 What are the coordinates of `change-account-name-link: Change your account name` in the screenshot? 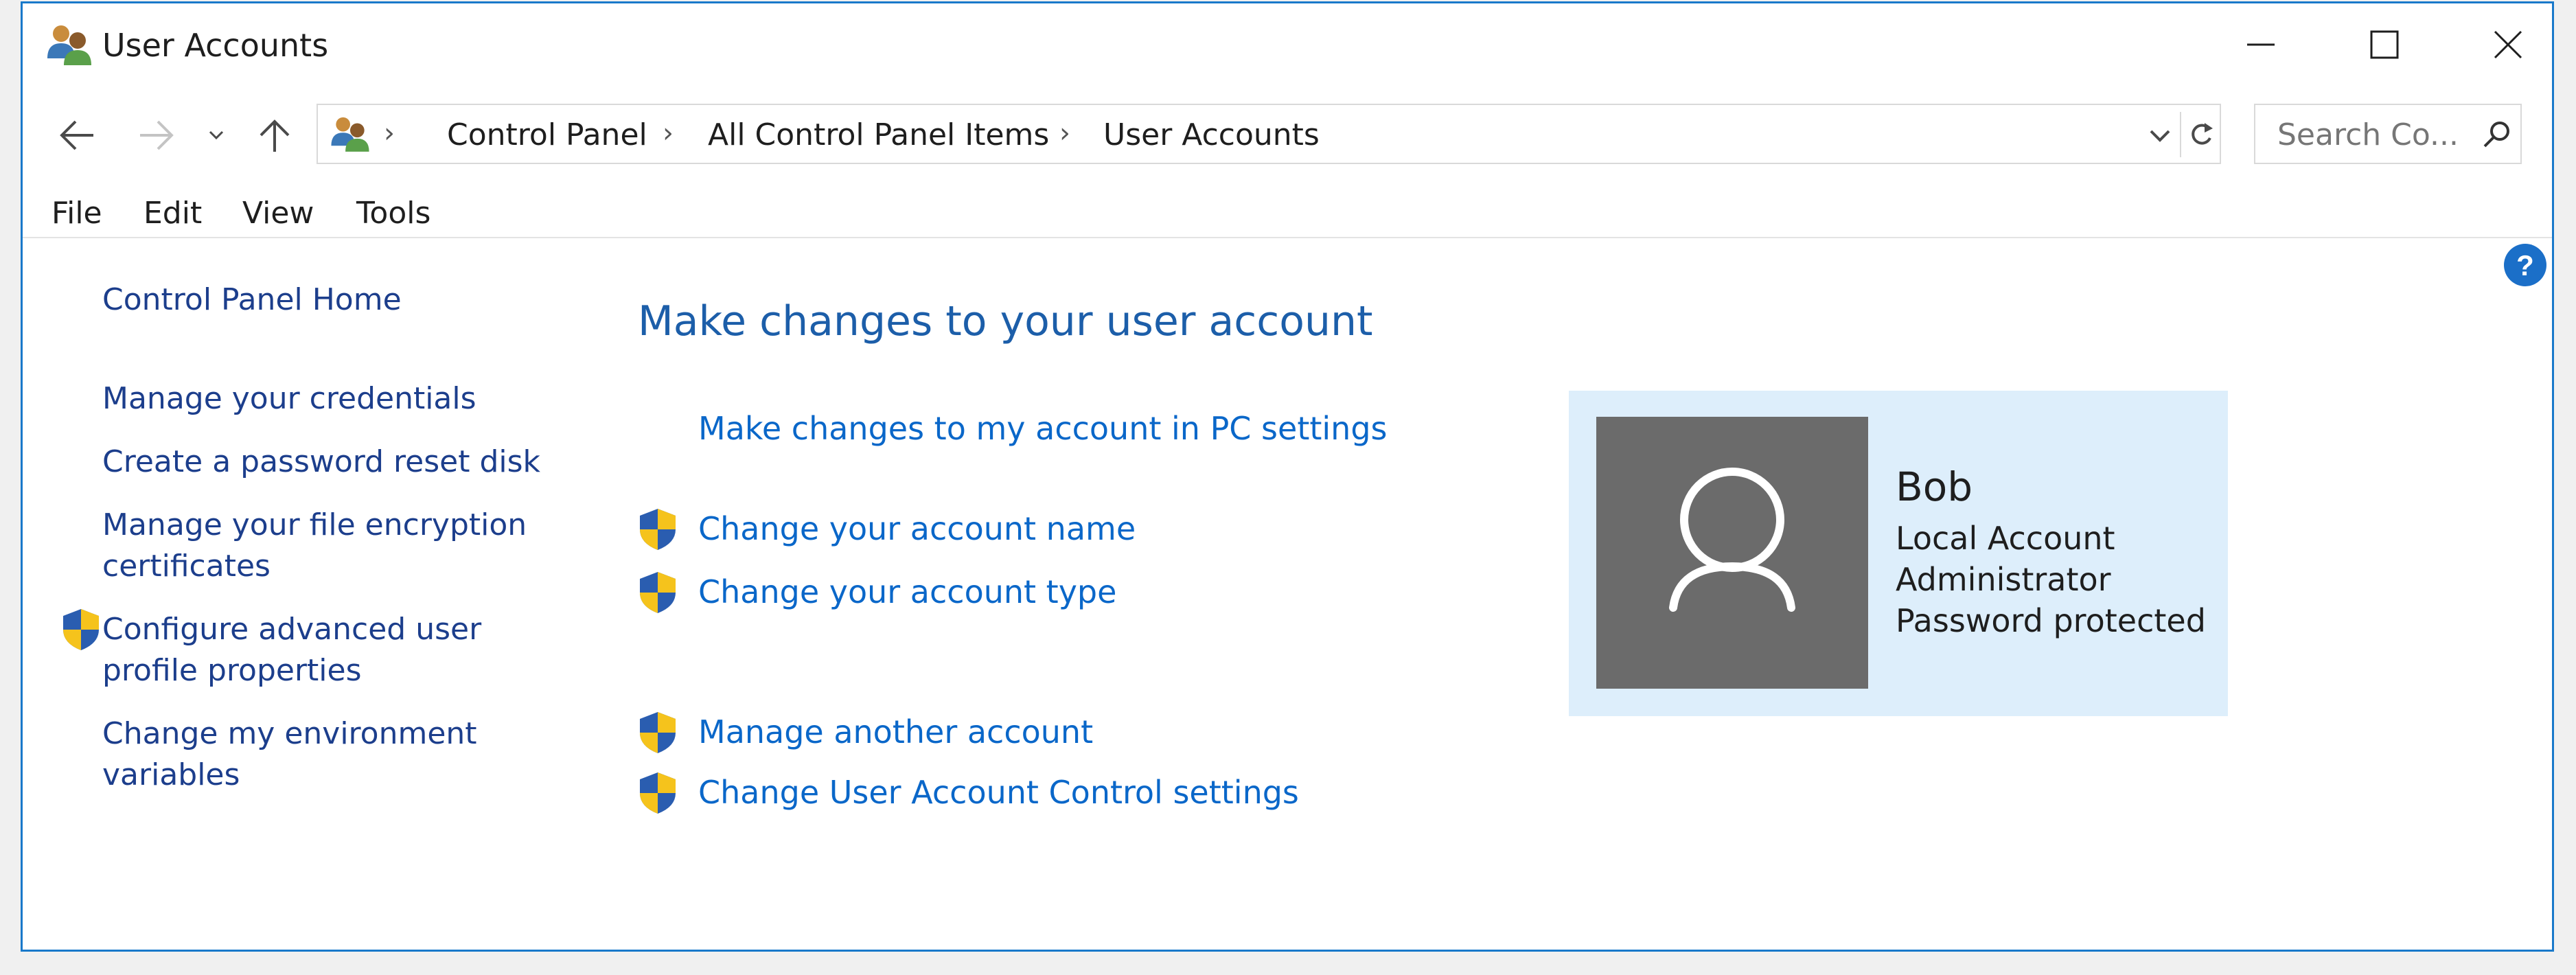 It's located at (917, 528).